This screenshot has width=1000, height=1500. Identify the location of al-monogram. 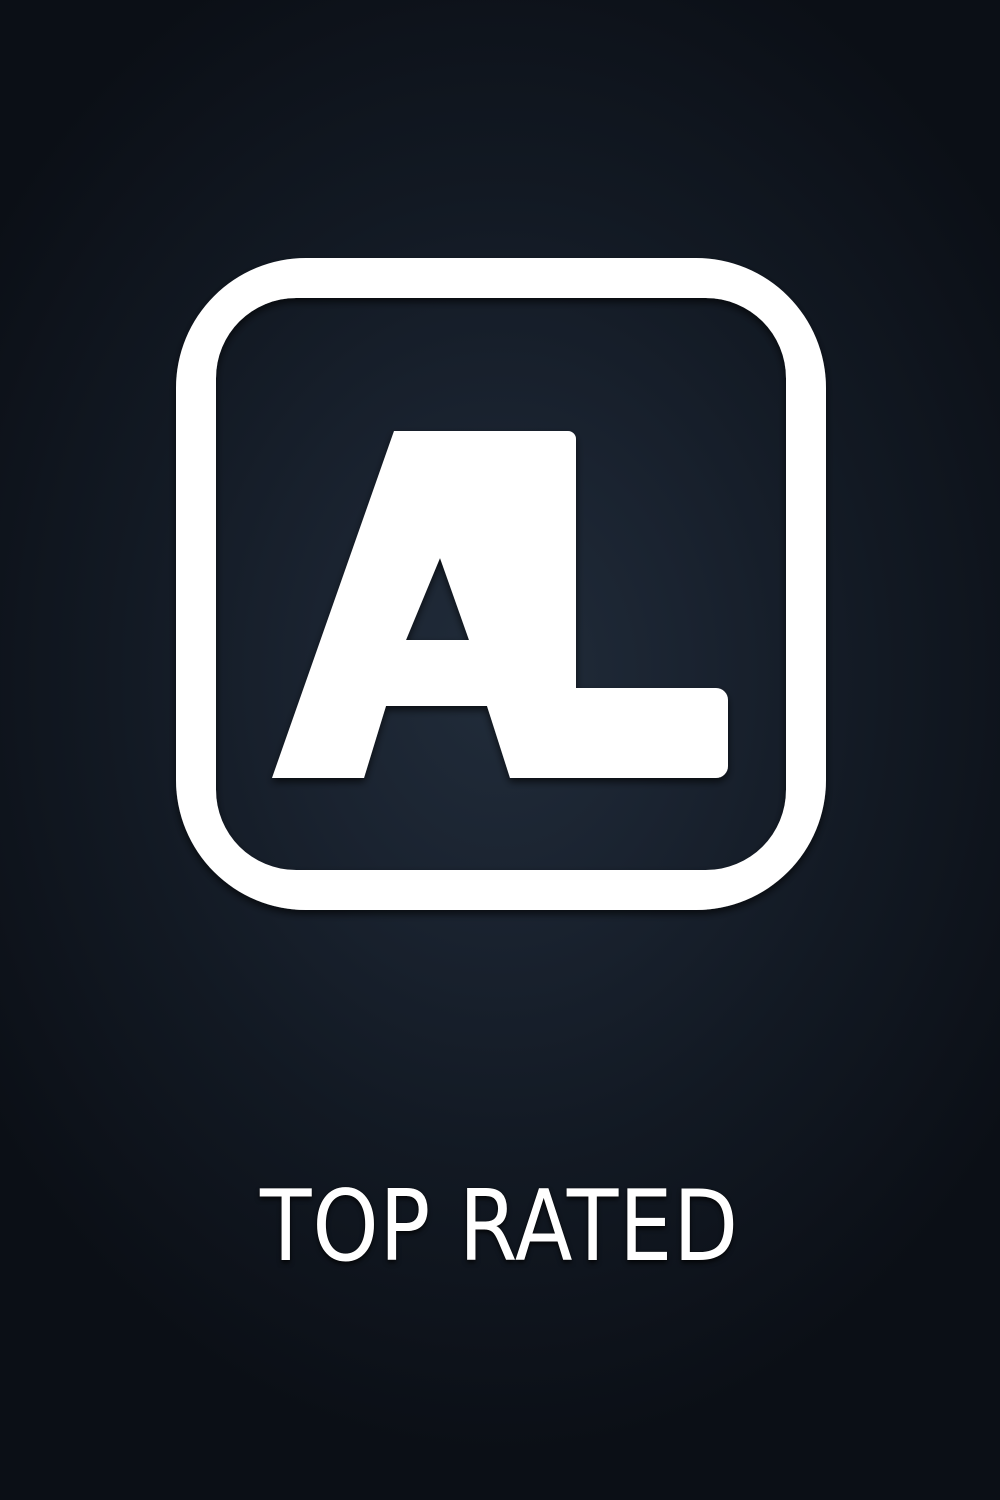
(500, 604).